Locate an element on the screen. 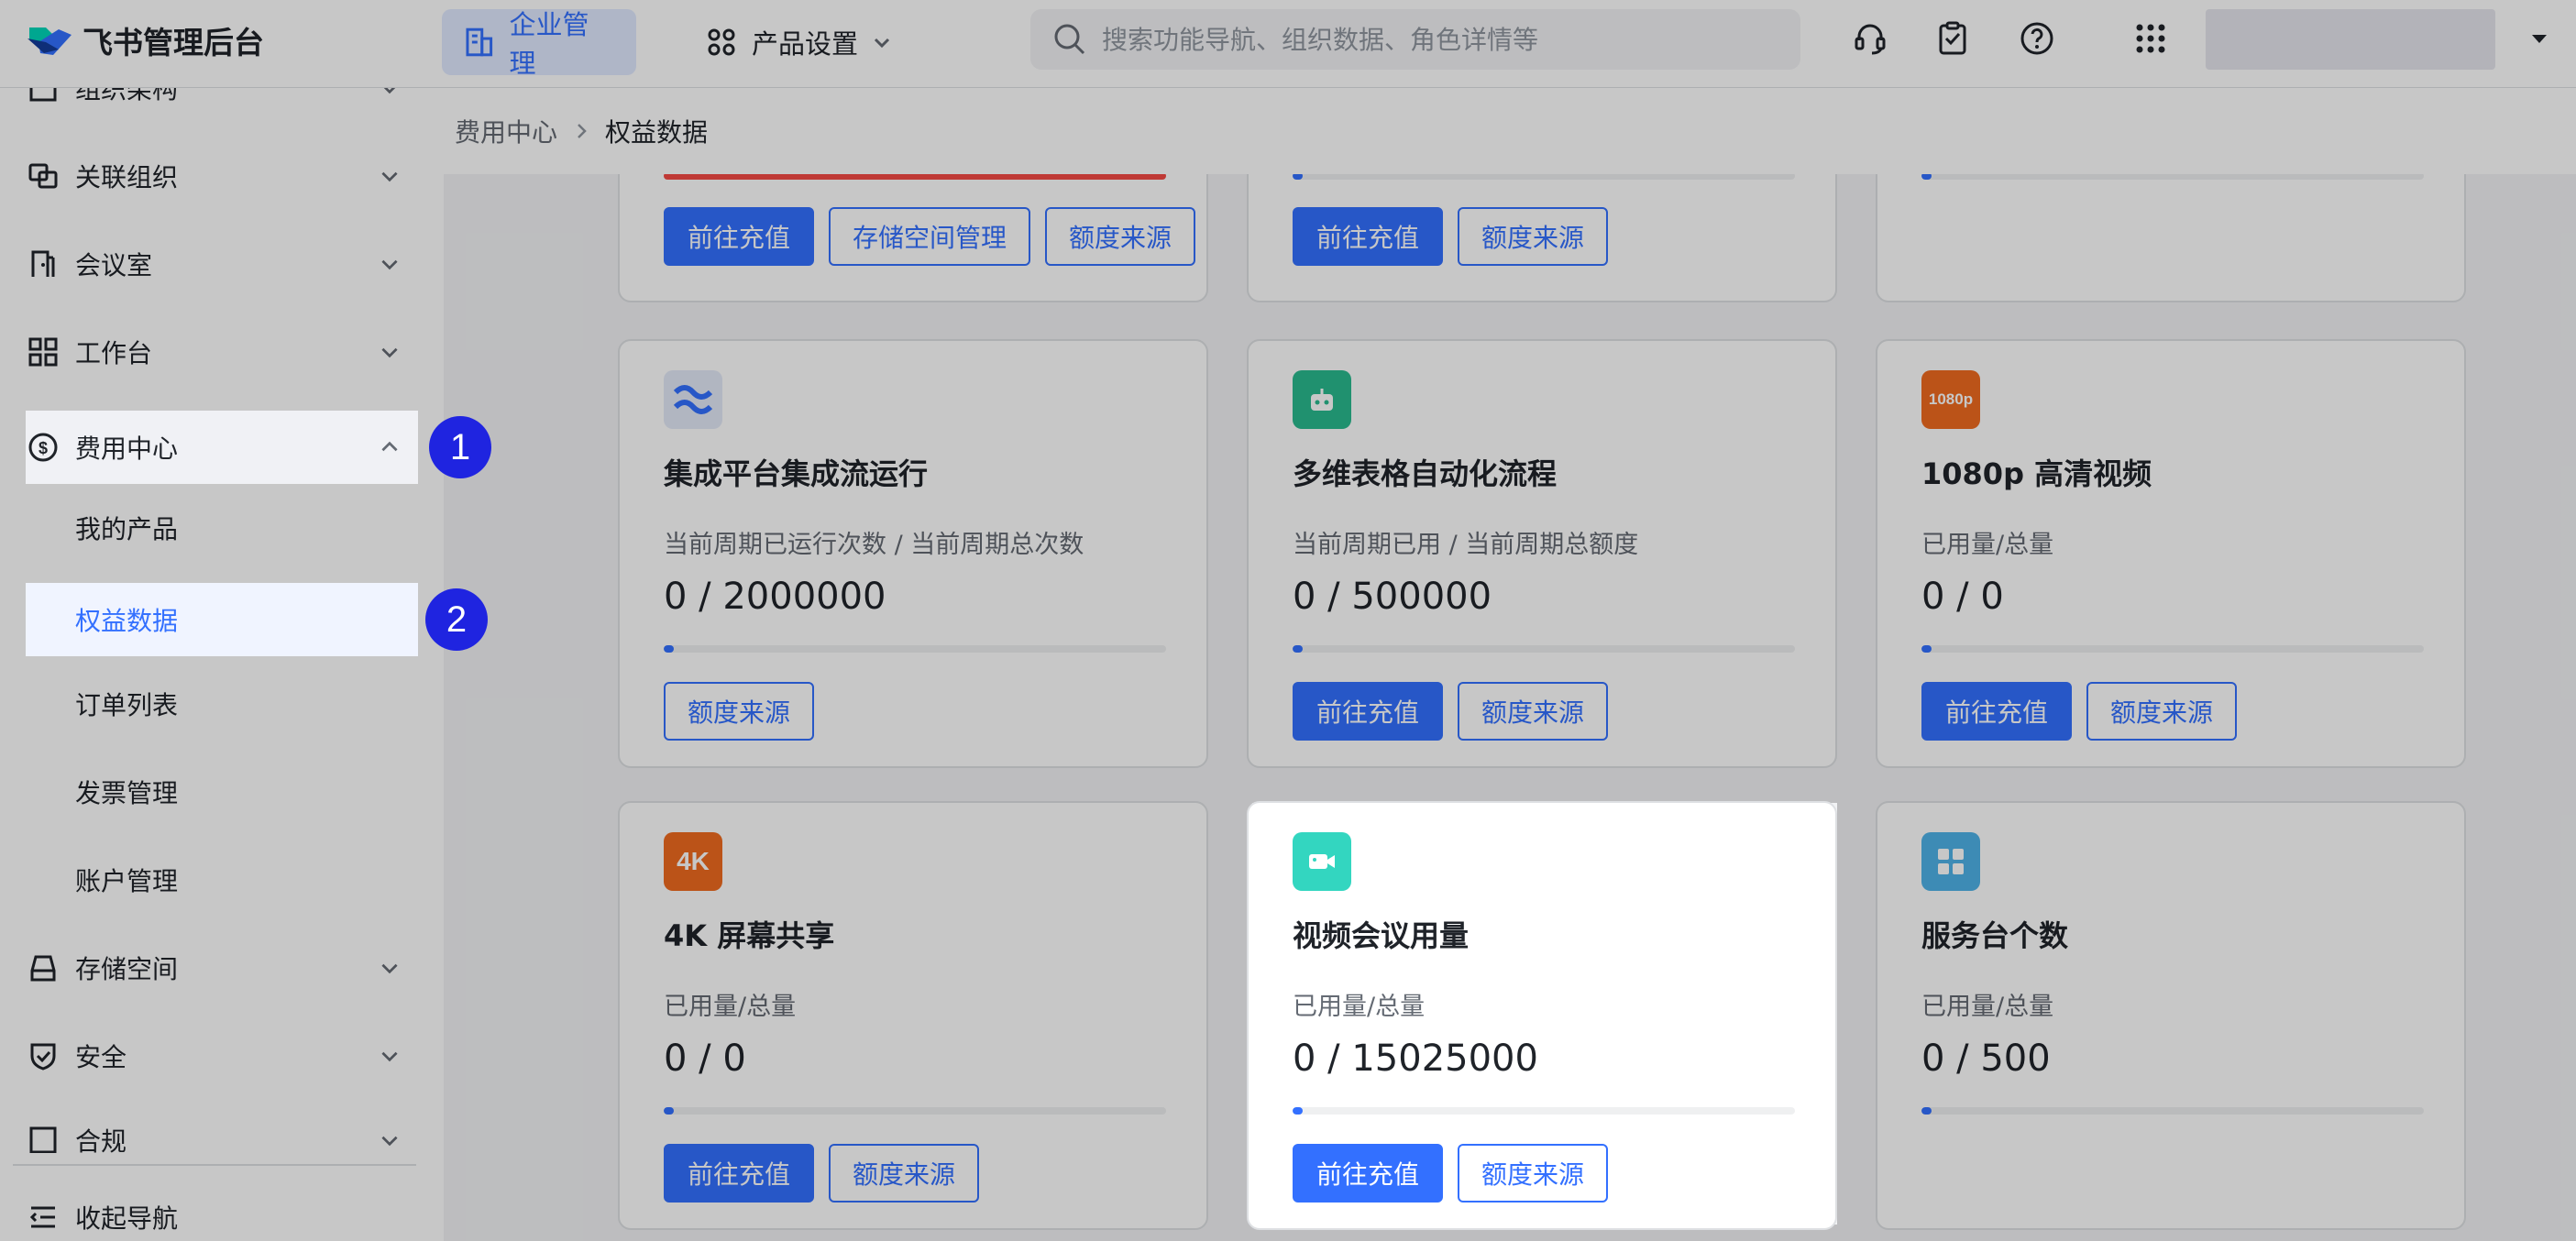 The height and width of the screenshot is (1241, 2576). sidebar-clip: 合规 is located at coordinates (222, 1128).